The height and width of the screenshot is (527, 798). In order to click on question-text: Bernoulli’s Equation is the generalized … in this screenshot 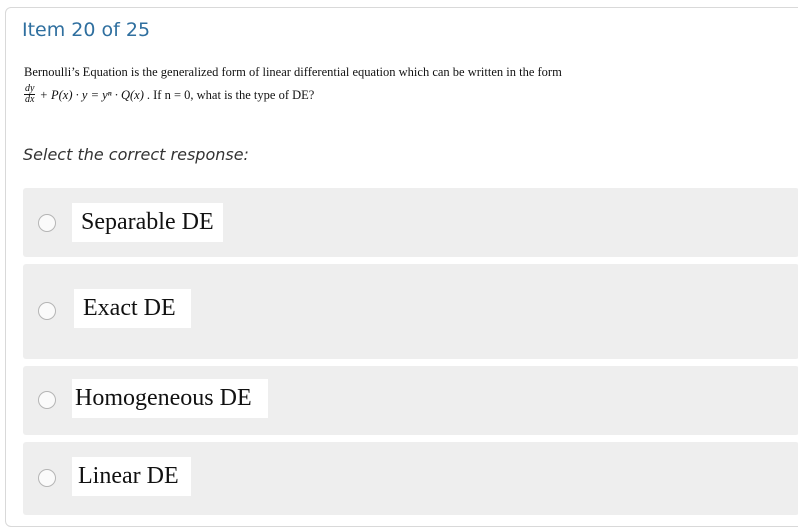, I will do `click(374, 84)`.